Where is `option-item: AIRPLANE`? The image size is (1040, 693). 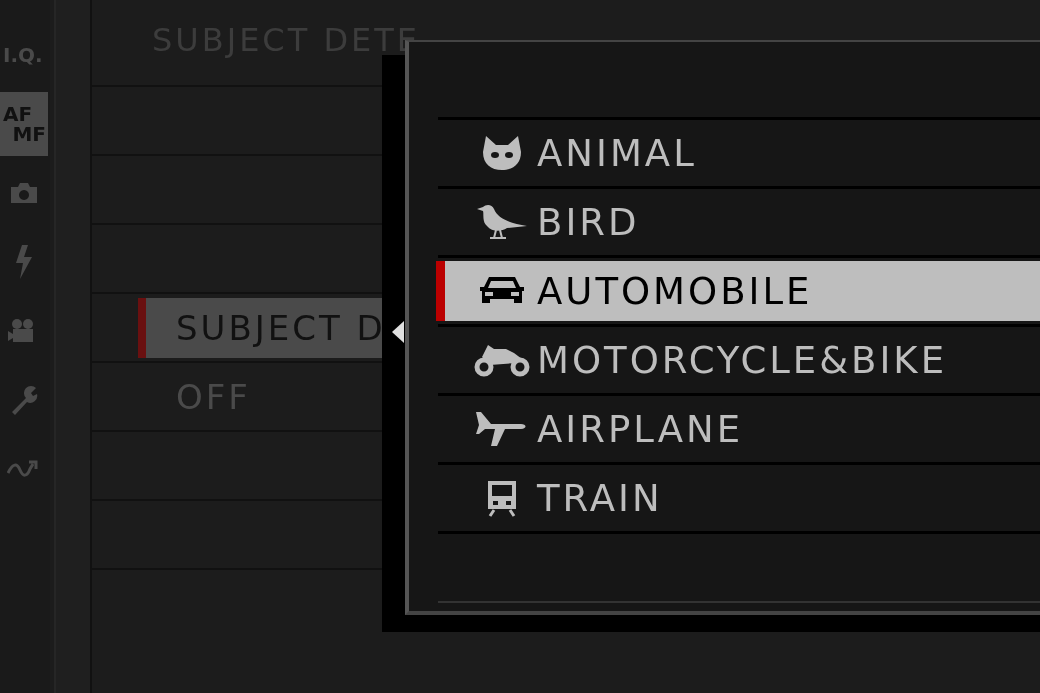 option-item: AIRPLANE is located at coordinates (738, 429).